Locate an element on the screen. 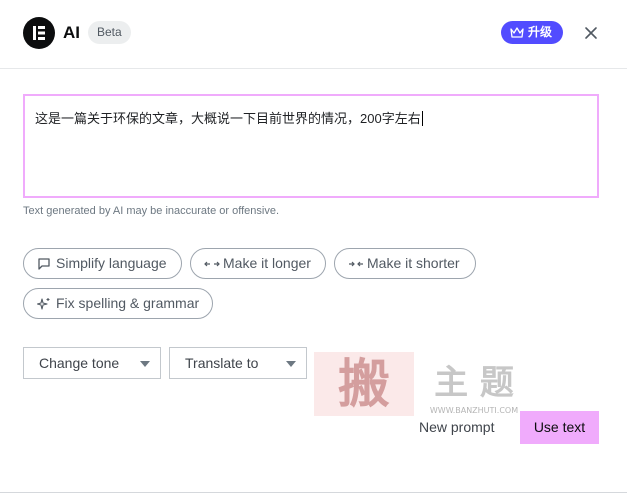  watermark-title: 主 题 is located at coordinates (474, 383).